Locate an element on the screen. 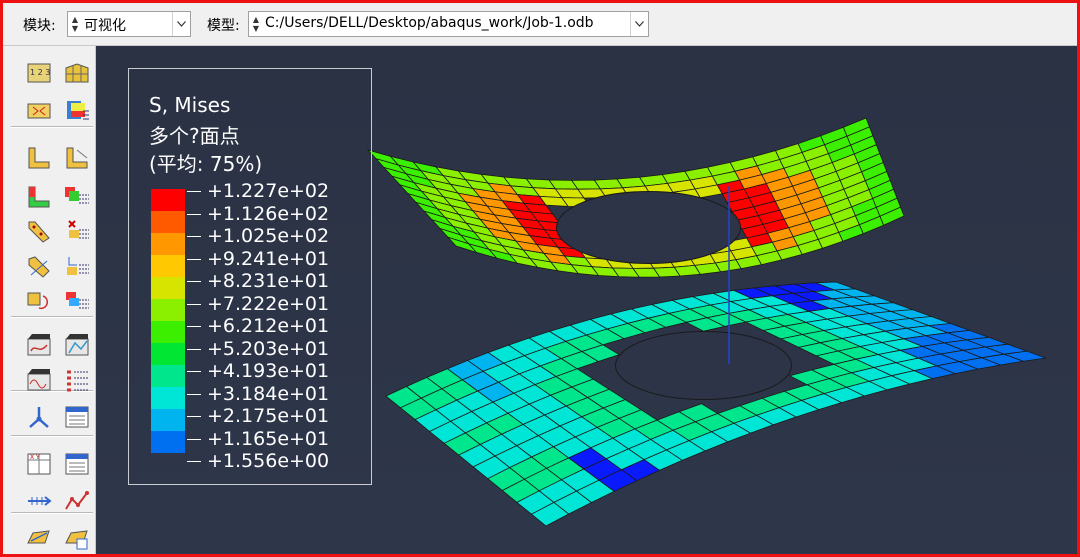 This screenshot has width=1080, height=557. animation-options-icon is located at coordinates (77, 380).